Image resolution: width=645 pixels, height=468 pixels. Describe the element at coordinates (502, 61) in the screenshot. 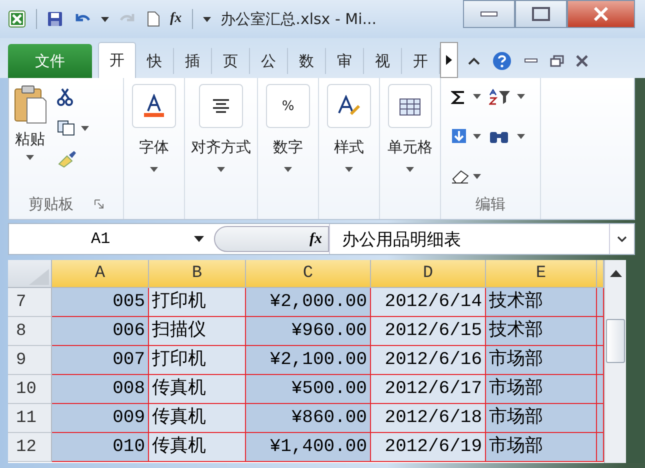

I see `help-icon` at that location.